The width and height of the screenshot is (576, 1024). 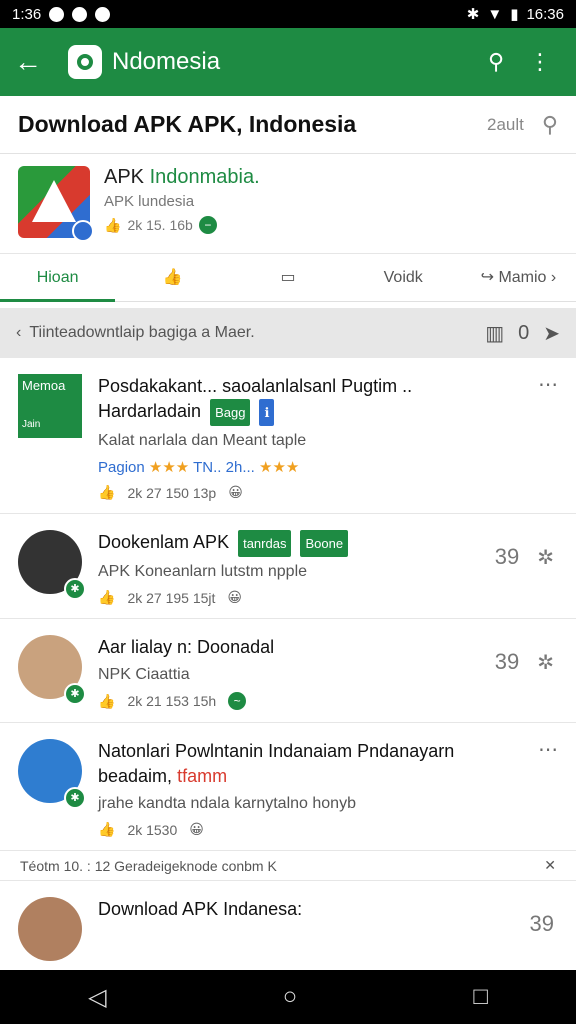 What do you see at coordinates (202, 776) in the screenshot?
I see `post-title-highlight: tfamm` at bounding box center [202, 776].